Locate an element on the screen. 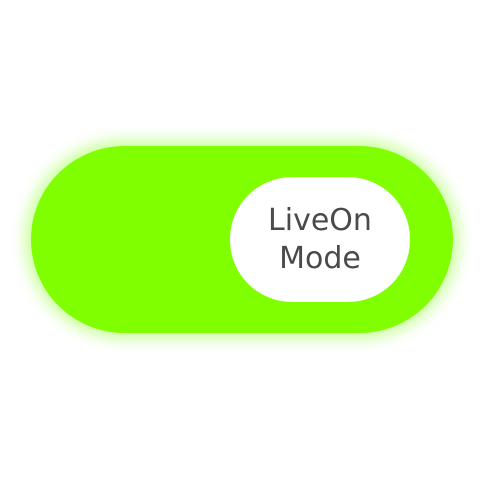 This screenshot has width=480, height=480. toggle-label-line2: Mode is located at coordinates (320, 258).